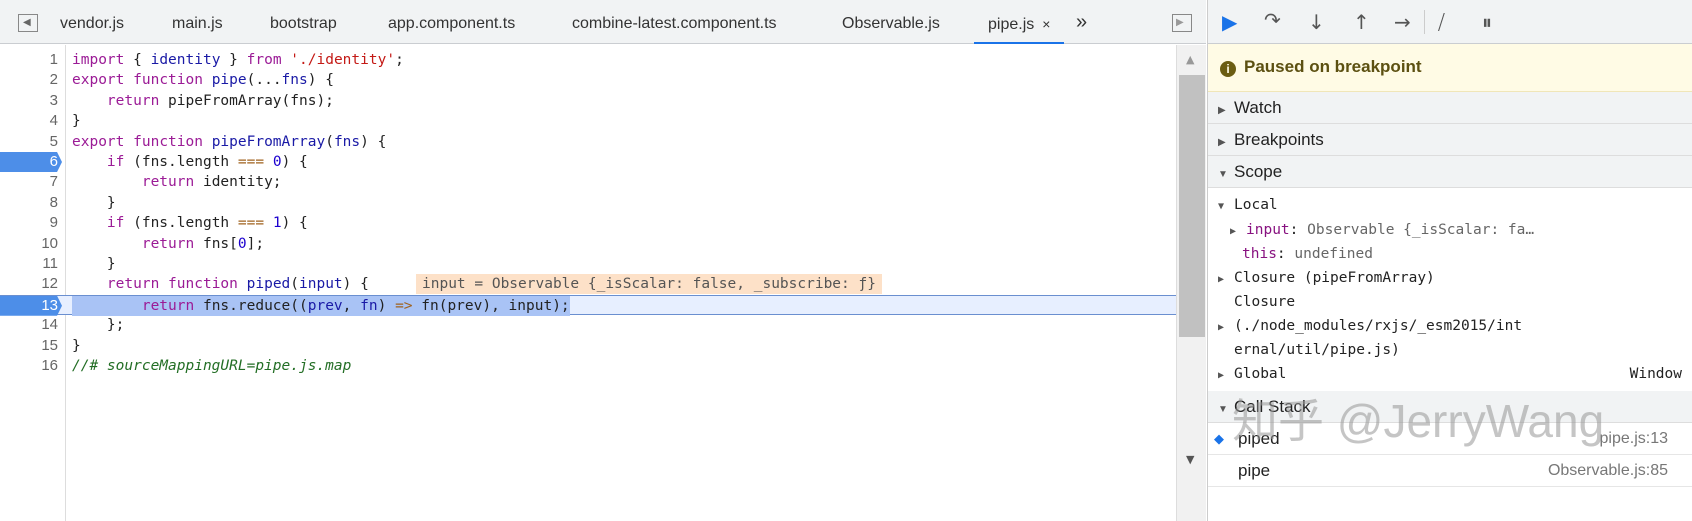 The image size is (1692, 521). Describe the element at coordinates (31, 366) in the screenshot. I see `line-number: 16` at that location.